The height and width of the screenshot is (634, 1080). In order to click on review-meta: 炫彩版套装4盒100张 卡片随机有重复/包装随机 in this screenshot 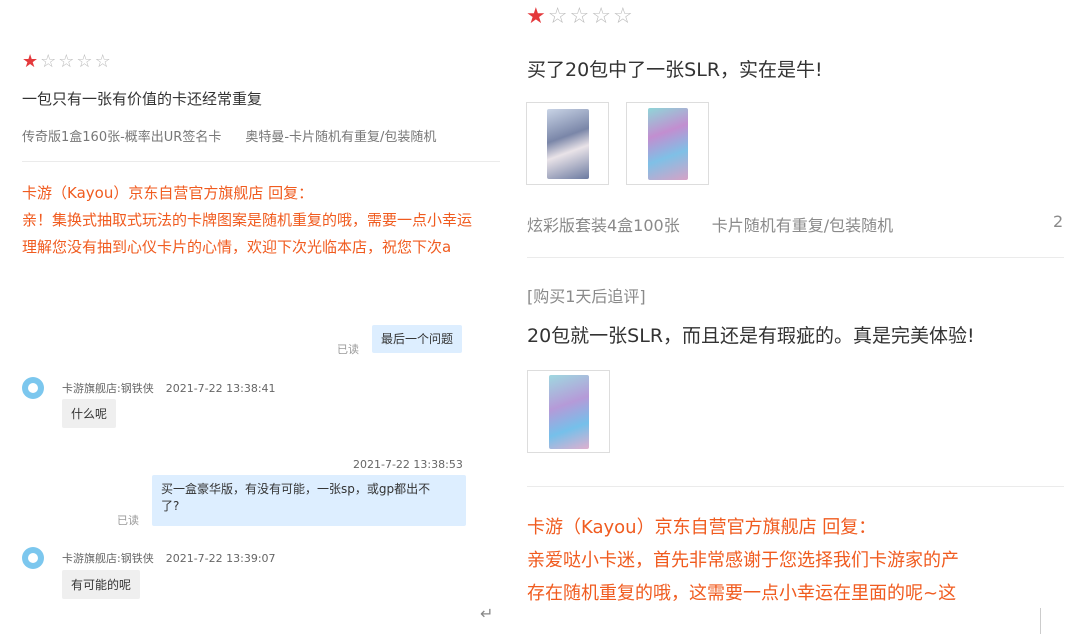, I will do `click(710, 224)`.